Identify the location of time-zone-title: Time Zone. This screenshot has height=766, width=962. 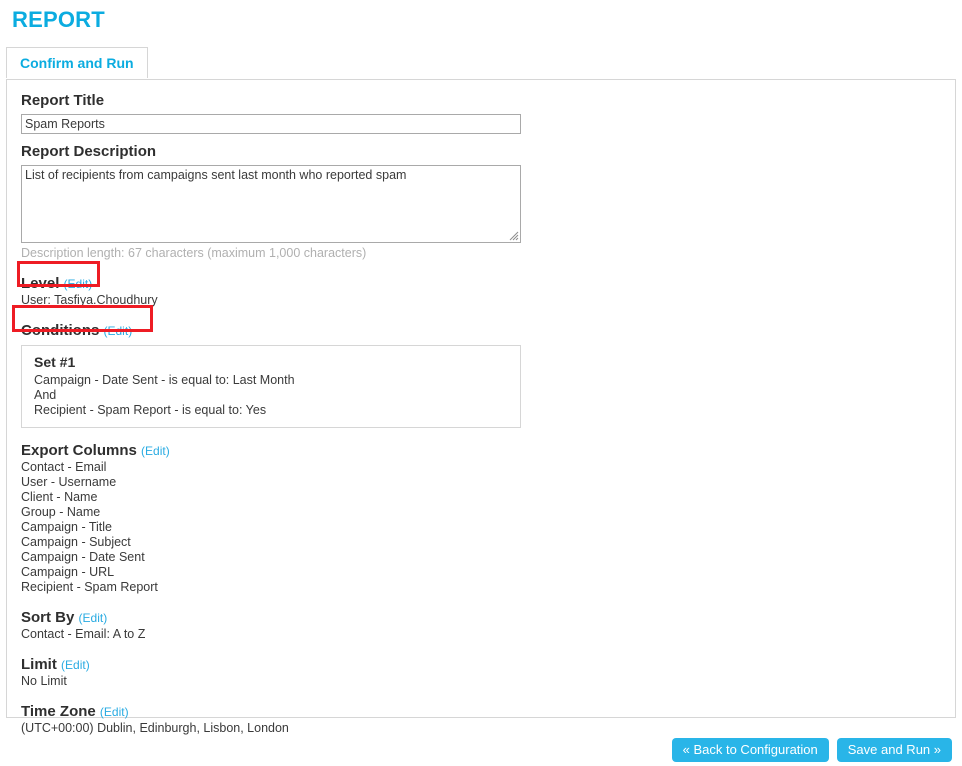
(58, 711).